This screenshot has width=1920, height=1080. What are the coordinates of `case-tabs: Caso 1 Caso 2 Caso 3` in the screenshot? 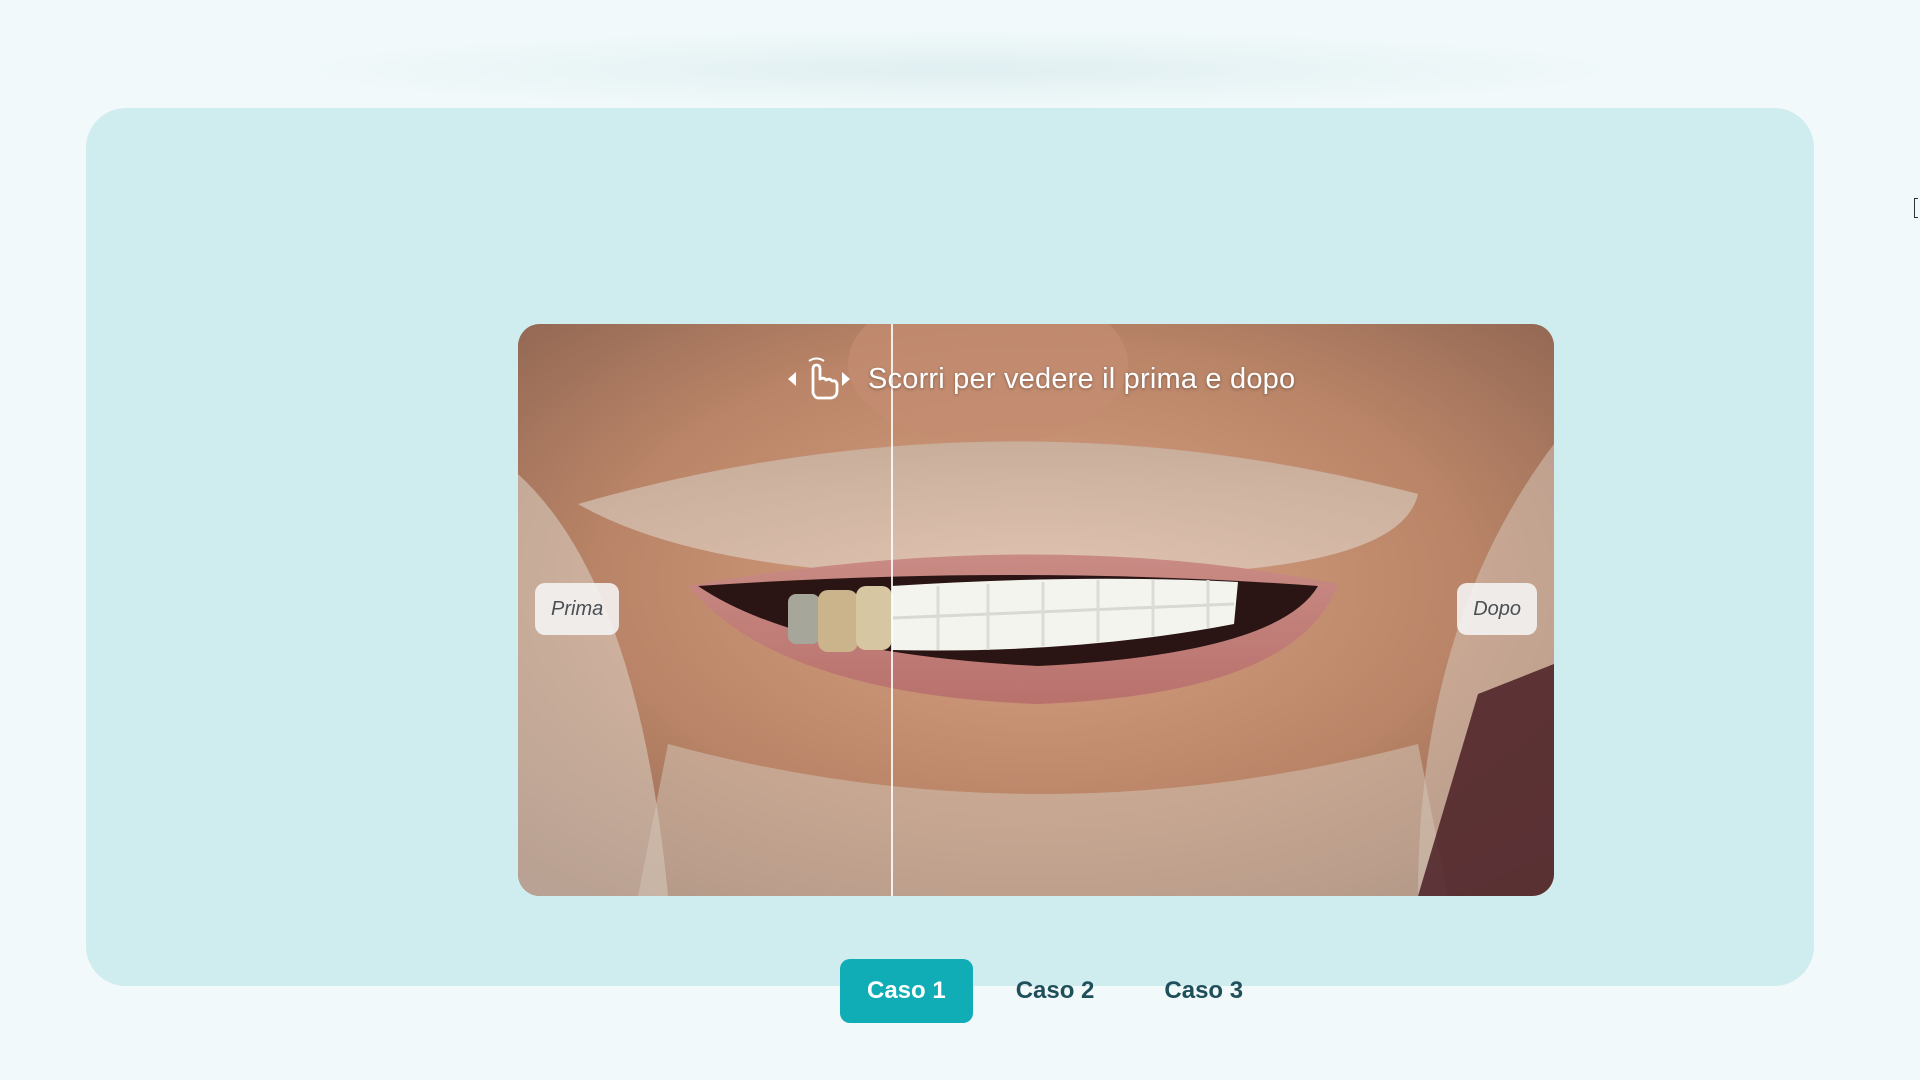 It's located at (1063, 991).